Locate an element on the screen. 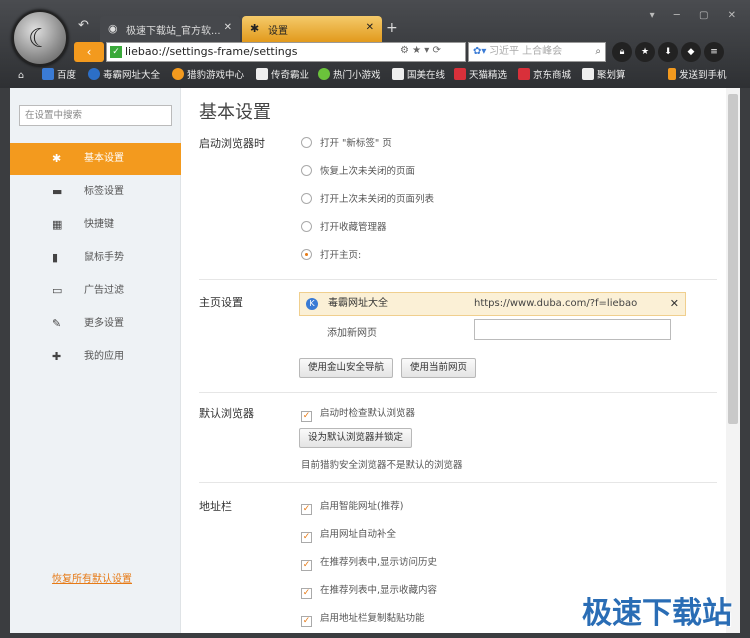  add-page-label: 添加新网页 is located at coordinates (352, 333).